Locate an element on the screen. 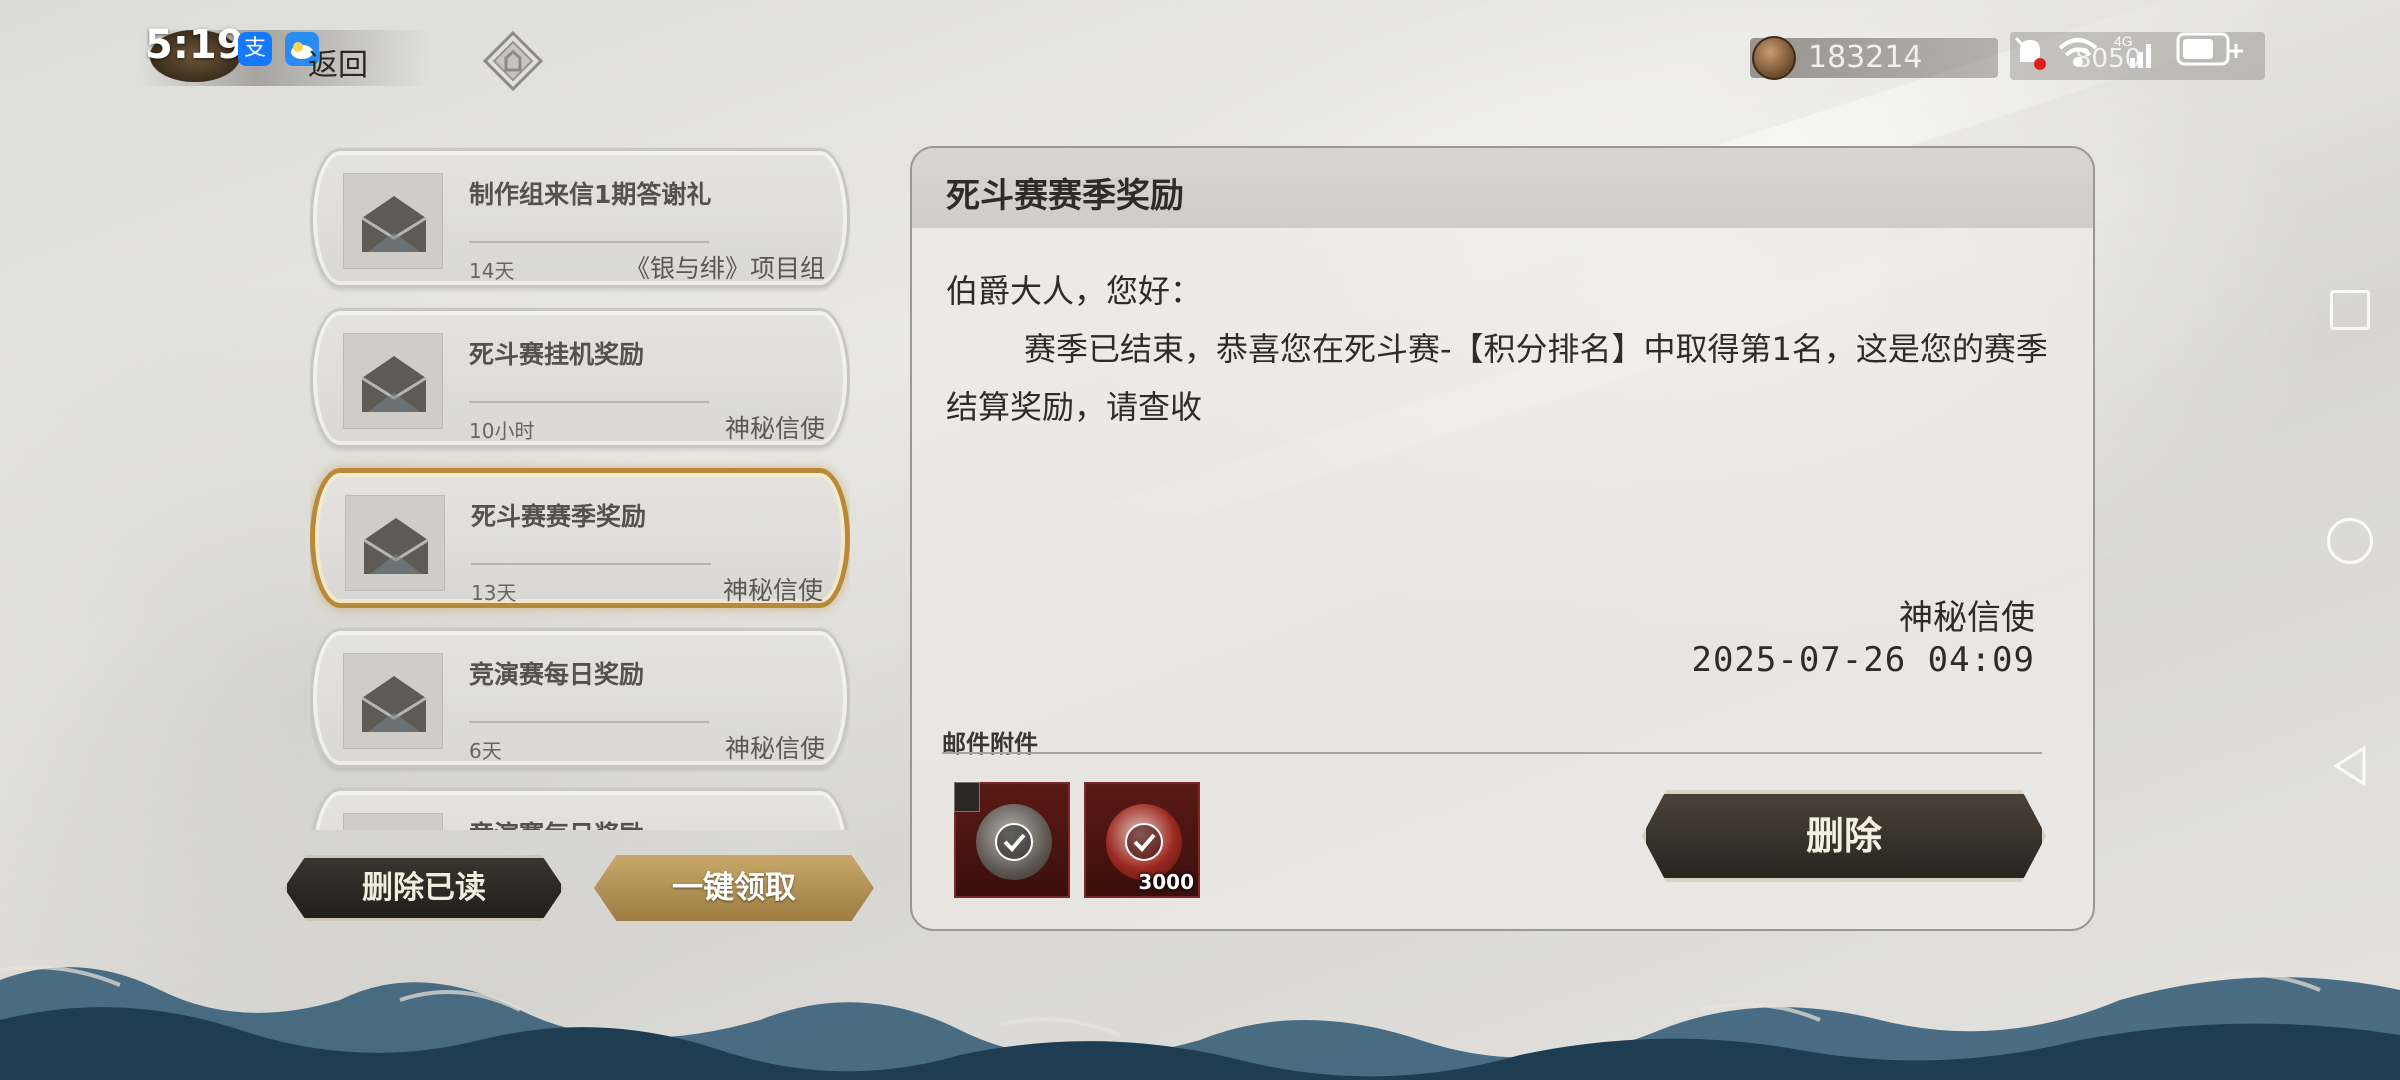 This screenshot has width=2400, height=1080. mail-item: 竞演赛每日奖励 6天 神秘信使 is located at coordinates (580, 698).